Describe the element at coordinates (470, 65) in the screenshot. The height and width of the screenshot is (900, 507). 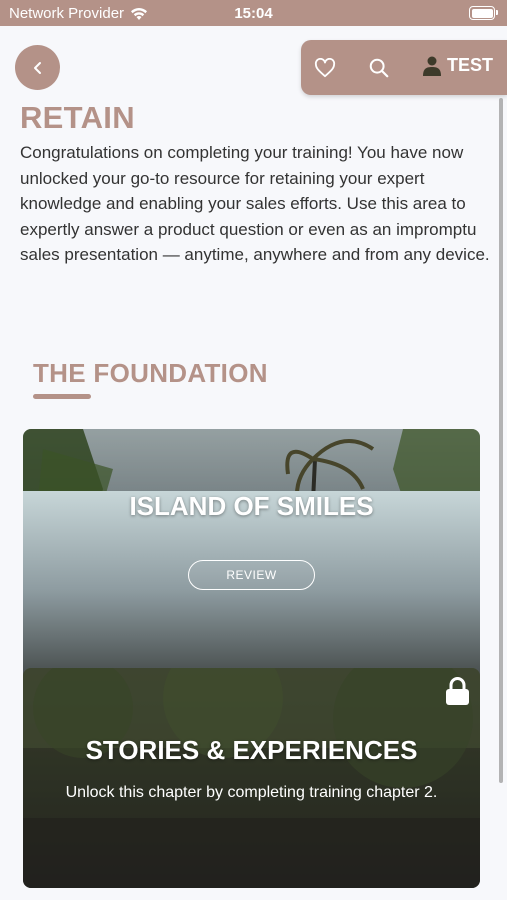
I see `user-label: TEST` at that location.